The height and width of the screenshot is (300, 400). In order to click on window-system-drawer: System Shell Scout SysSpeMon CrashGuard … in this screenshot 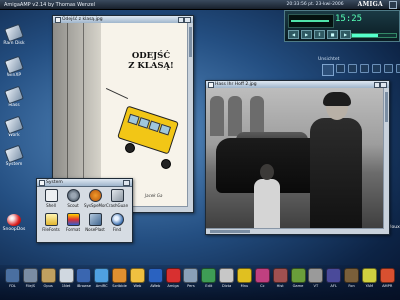, I will do `click(84, 210)`.